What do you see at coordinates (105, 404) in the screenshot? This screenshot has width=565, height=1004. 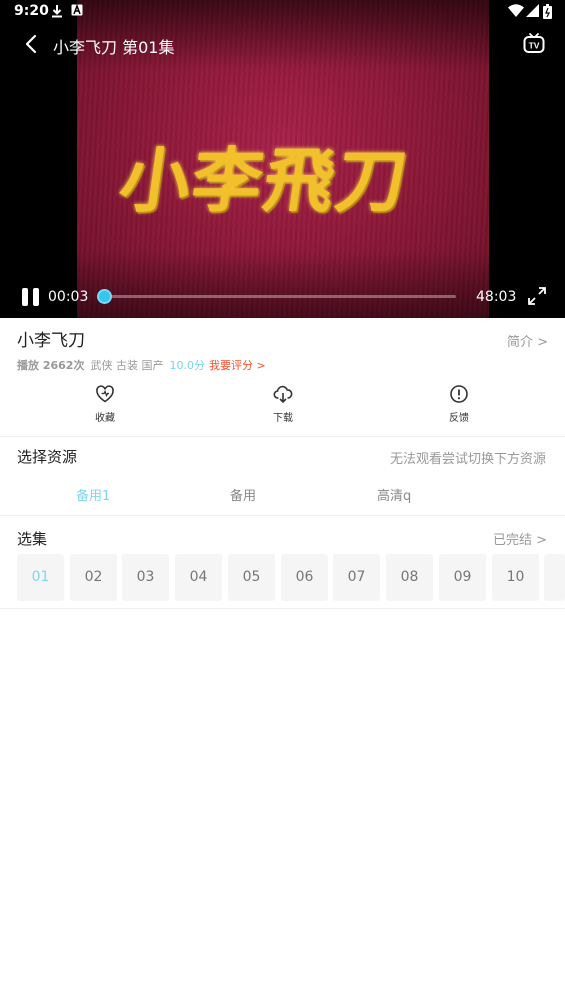 I see `favorite-button: 收藏` at bounding box center [105, 404].